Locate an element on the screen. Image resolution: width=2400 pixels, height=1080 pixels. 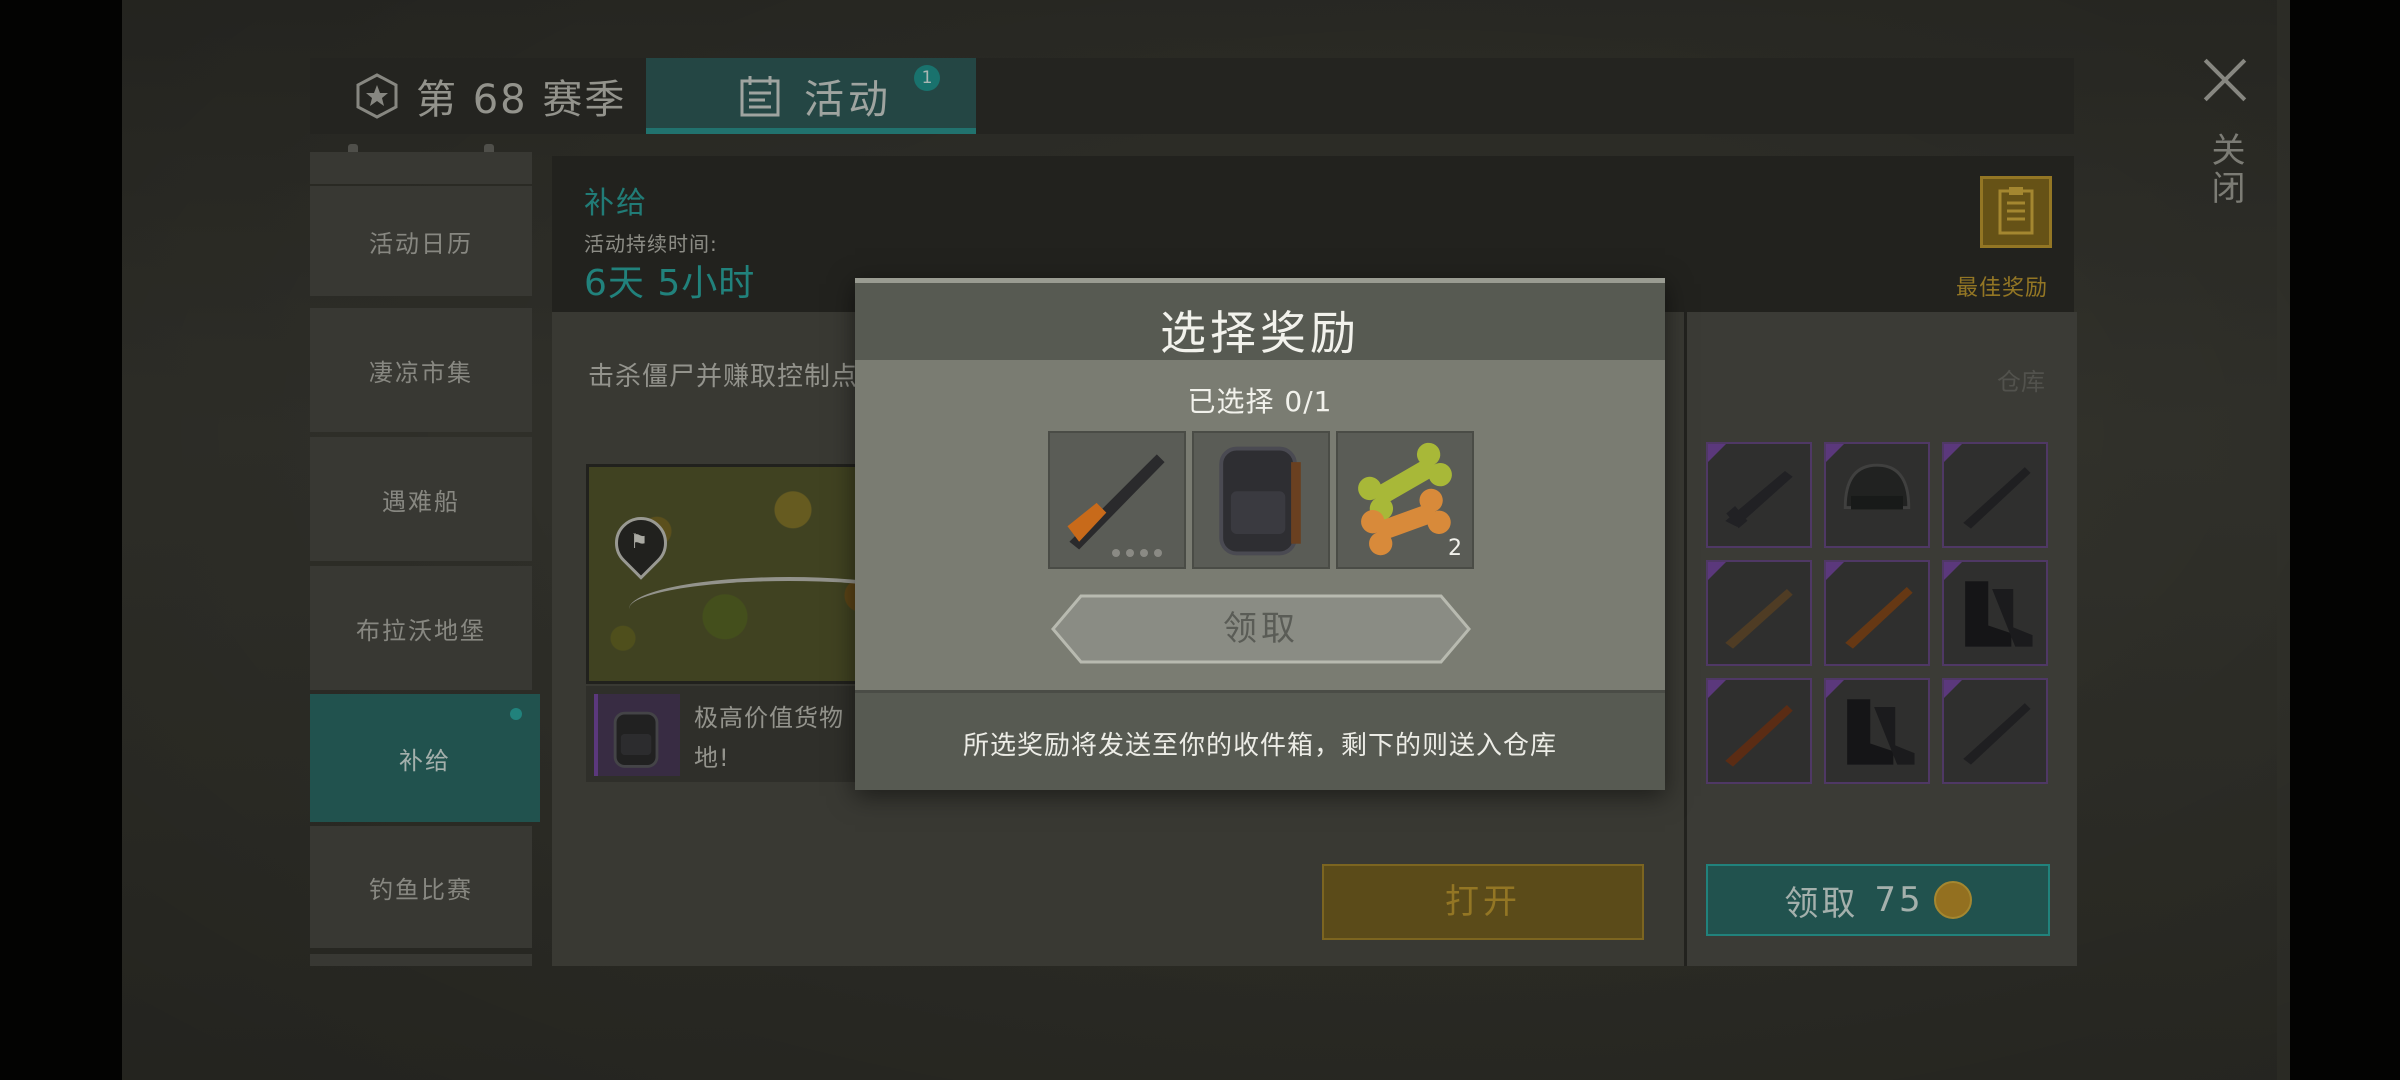
rarity-dots is located at coordinates (1137, 553).